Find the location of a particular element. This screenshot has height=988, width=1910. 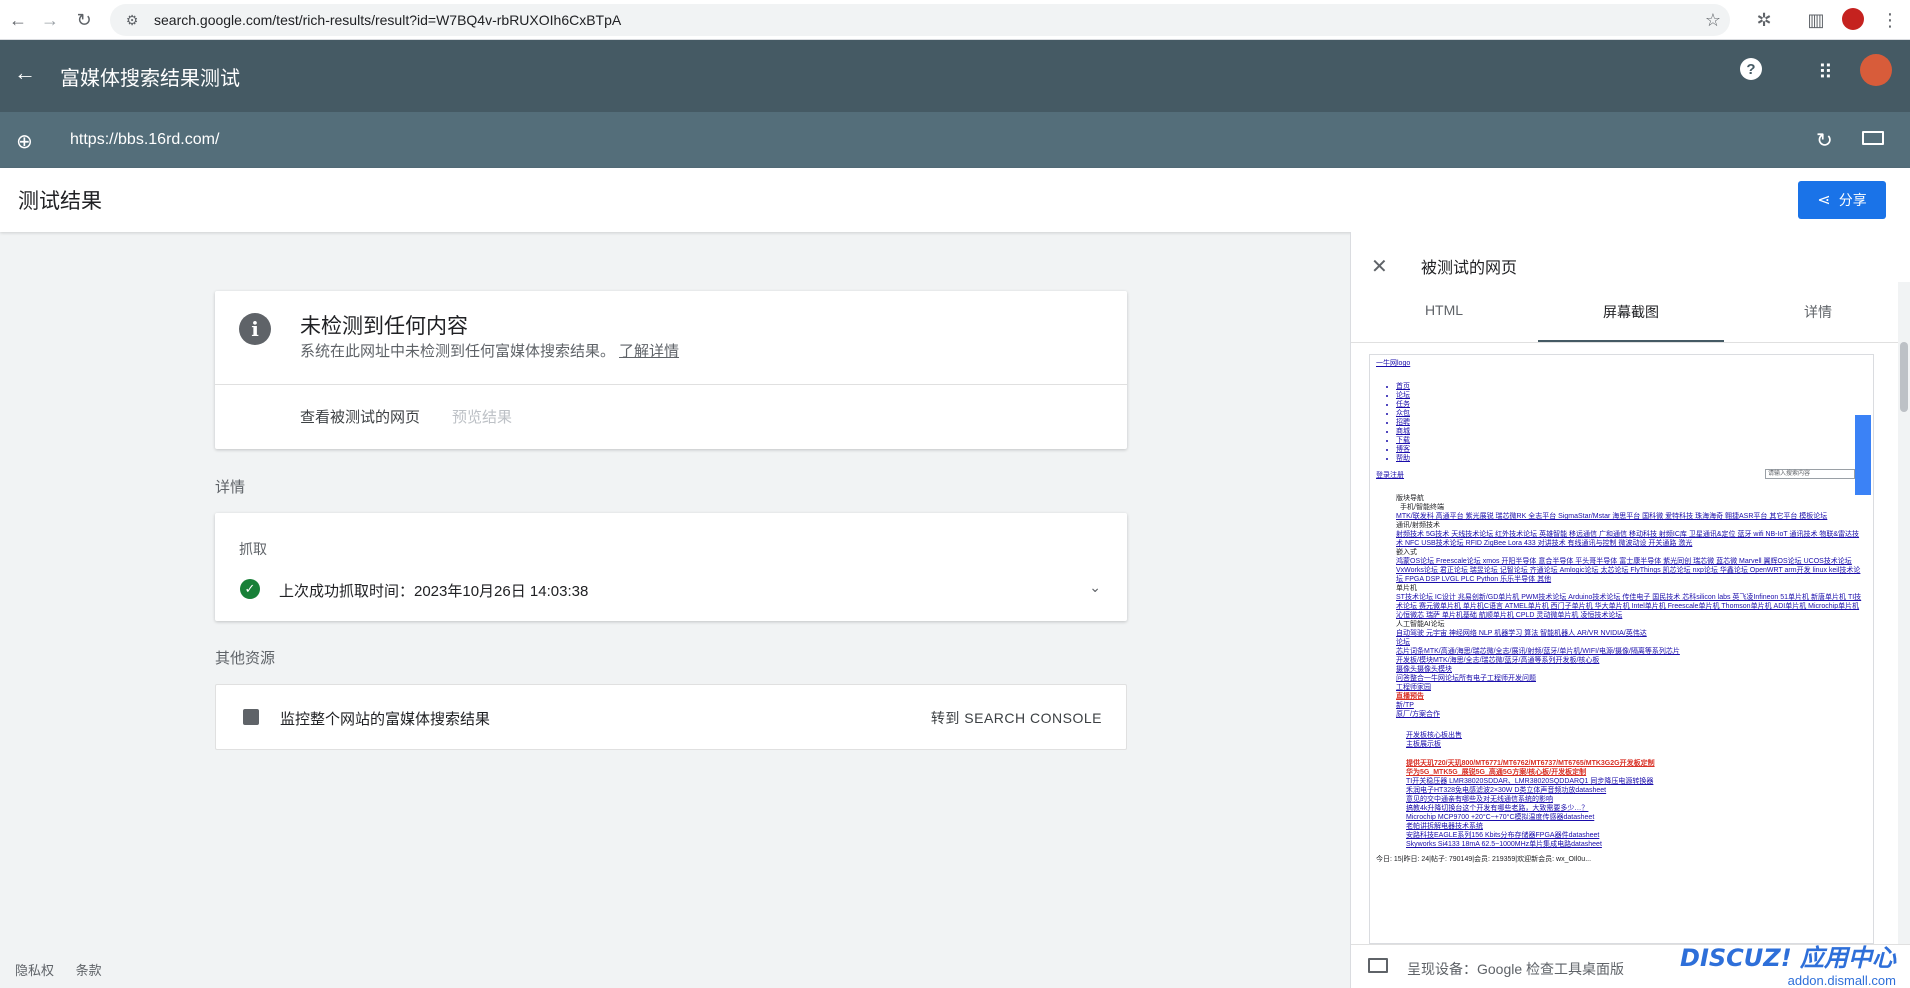

tab-screenshot: 屏幕截图 is located at coordinates (1631, 322).